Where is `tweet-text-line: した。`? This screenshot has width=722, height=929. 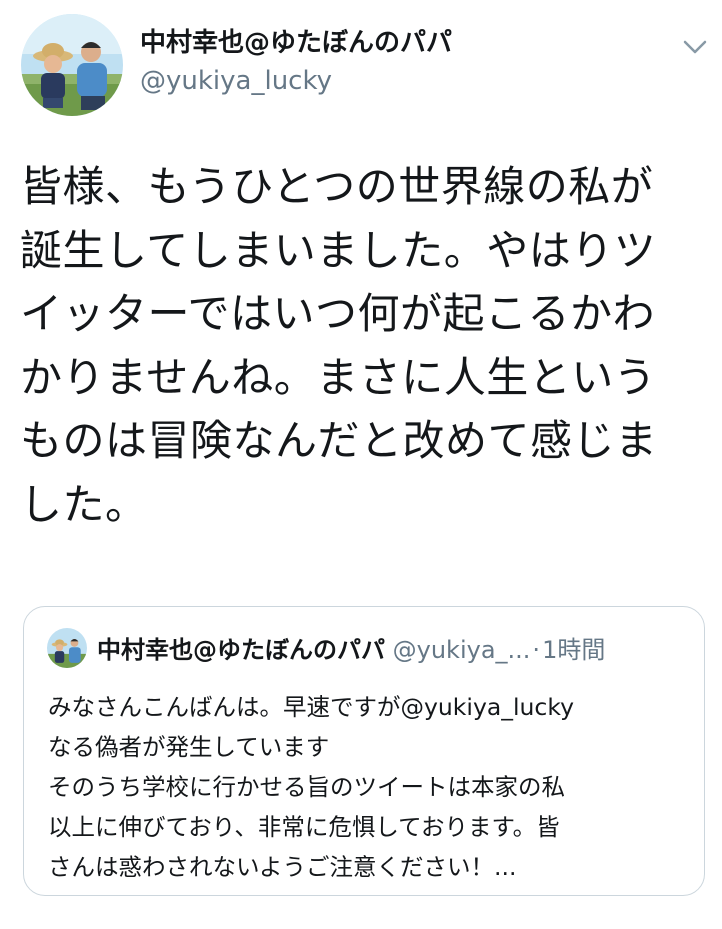 tweet-text-line: した。 is located at coordinates (84, 504).